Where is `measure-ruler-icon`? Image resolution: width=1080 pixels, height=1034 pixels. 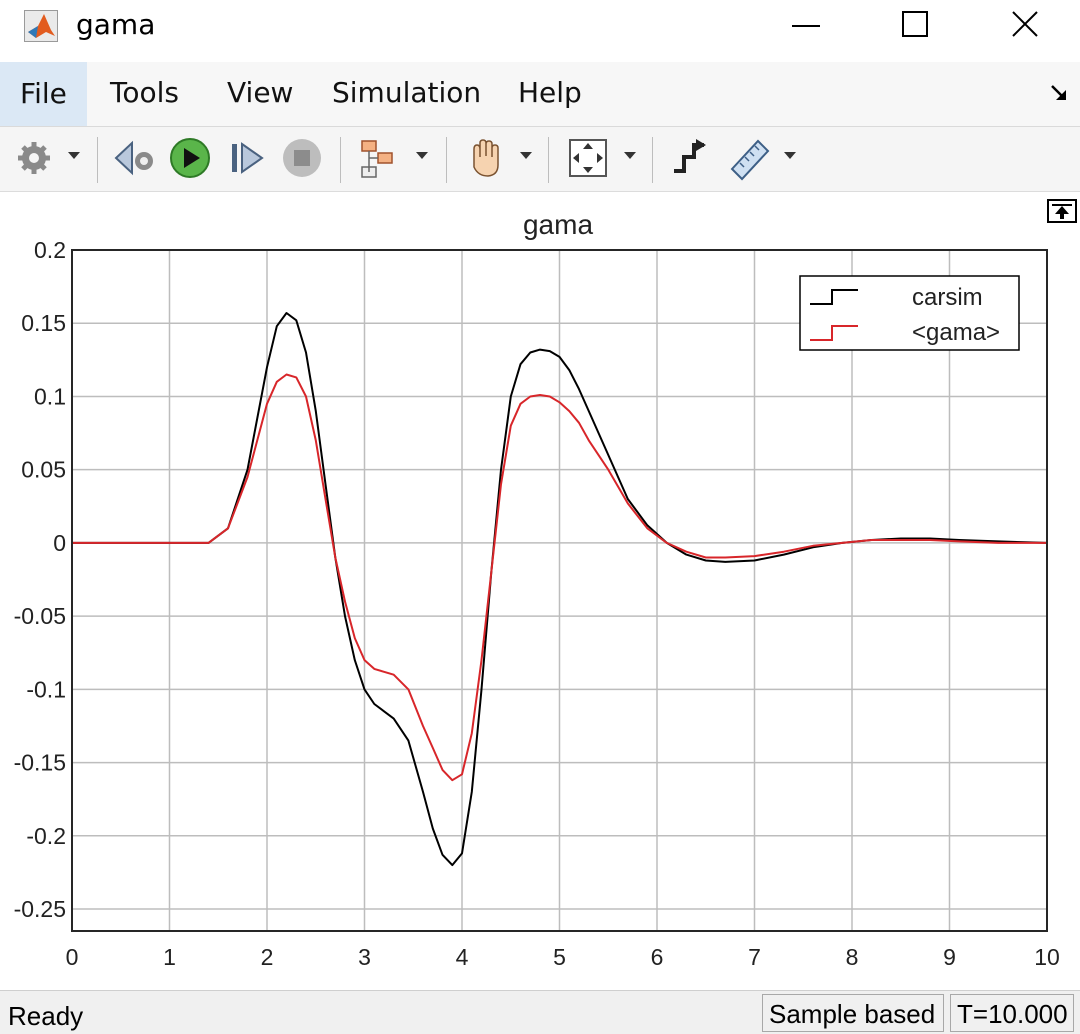 measure-ruler-icon is located at coordinates (750, 158).